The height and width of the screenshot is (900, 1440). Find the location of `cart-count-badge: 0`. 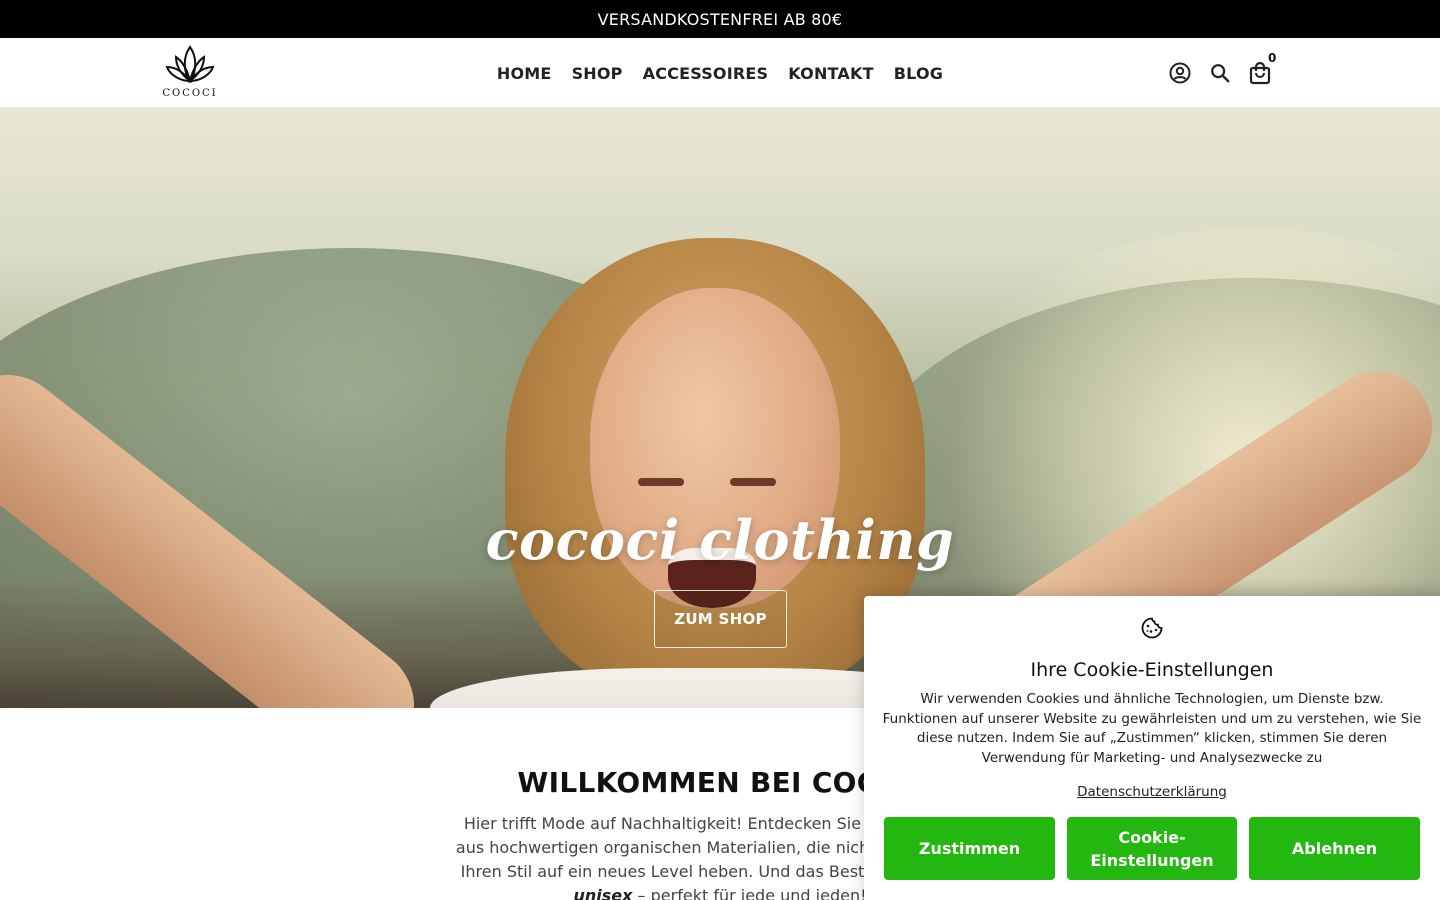

cart-count-badge: 0 is located at coordinates (1272, 58).